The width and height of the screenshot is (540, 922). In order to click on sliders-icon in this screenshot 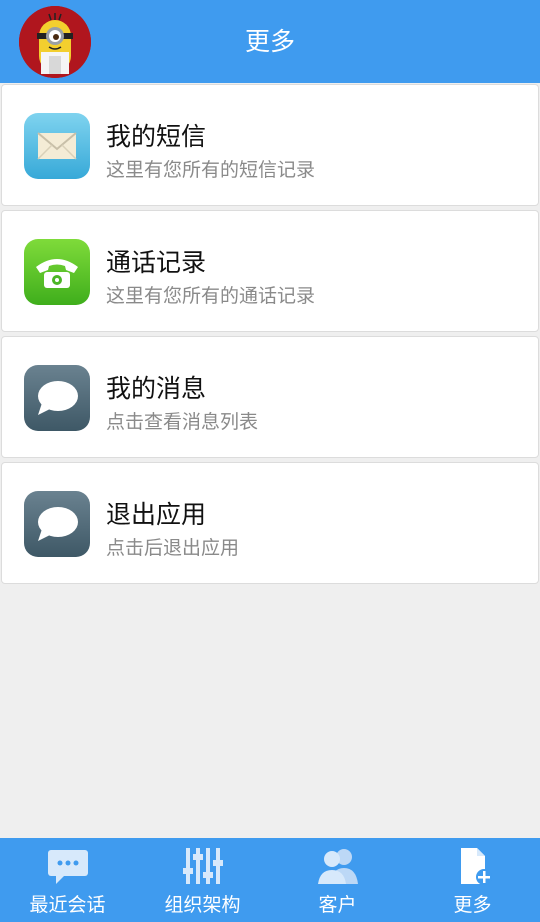, I will do `click(203, 866)`.